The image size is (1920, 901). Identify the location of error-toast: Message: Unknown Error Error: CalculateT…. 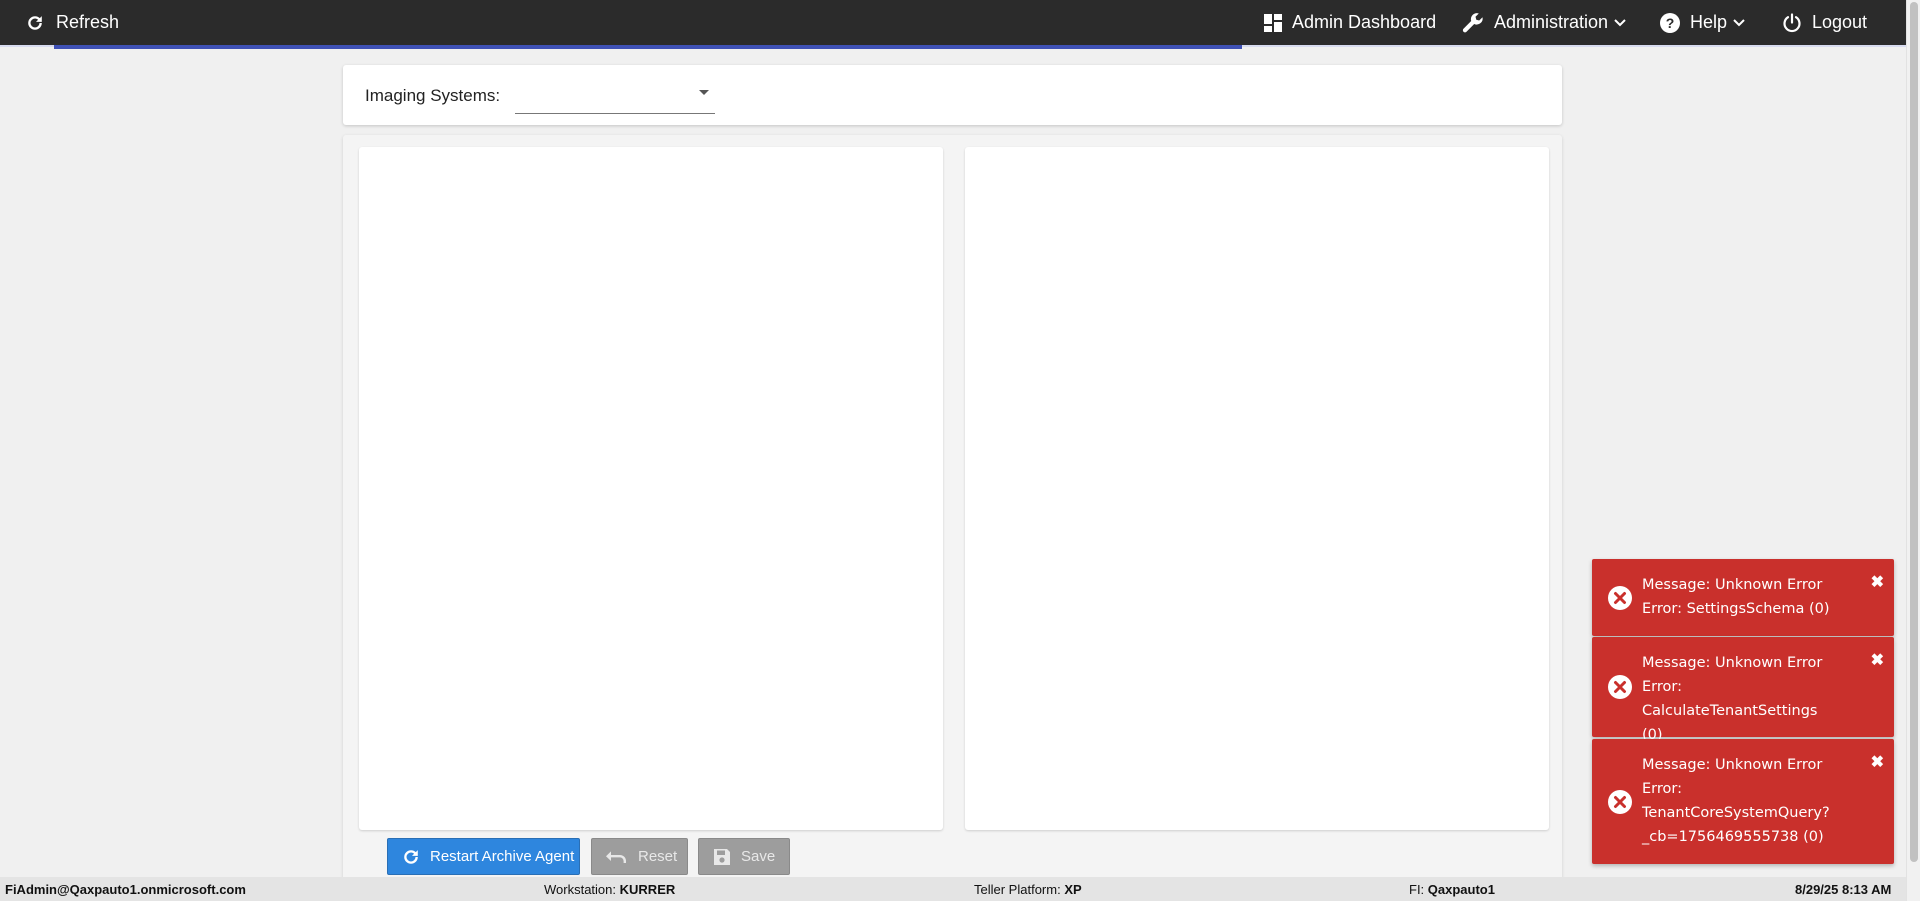
(1743, 690).